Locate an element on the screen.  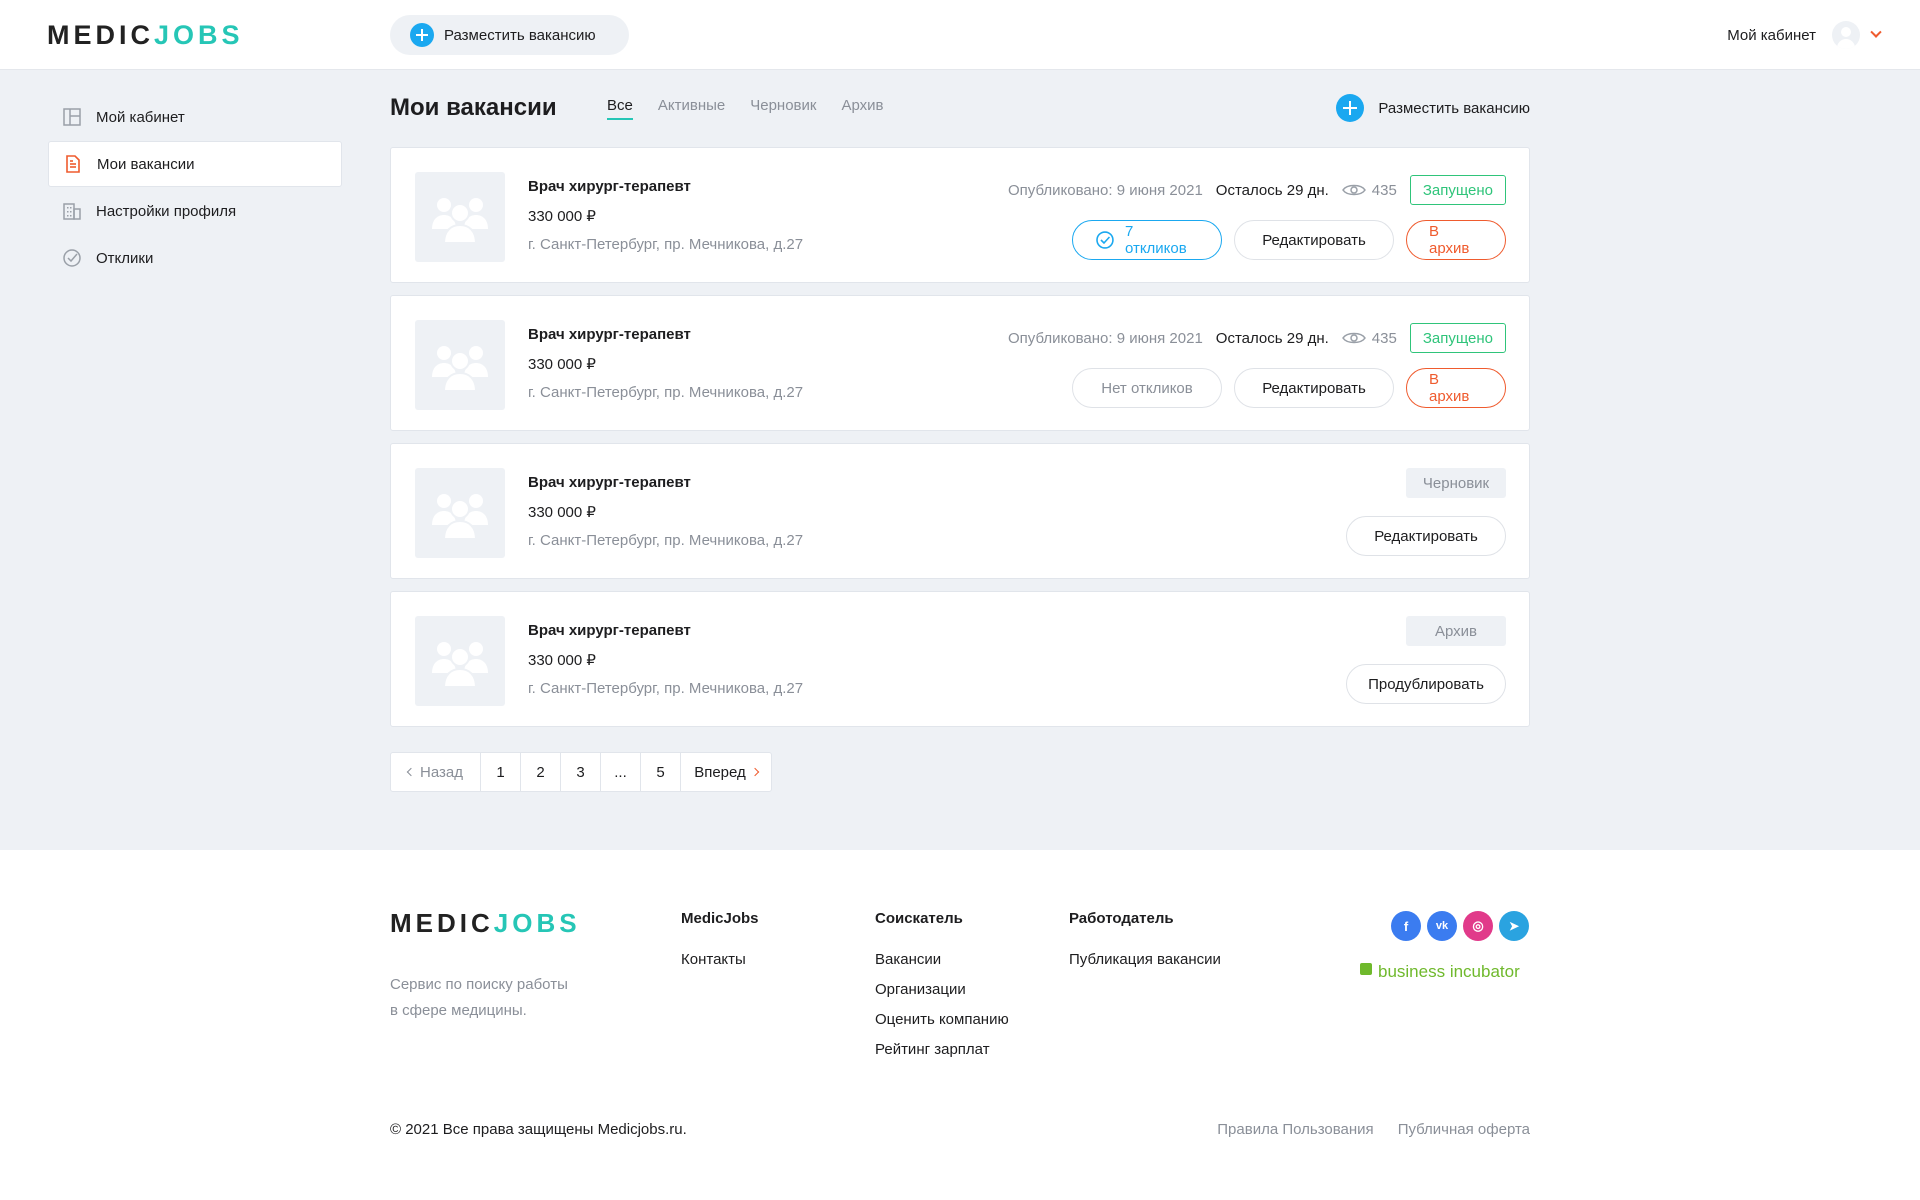
status-tabs: Все Активные Черновик Архив is located at coordinates (757, 108).